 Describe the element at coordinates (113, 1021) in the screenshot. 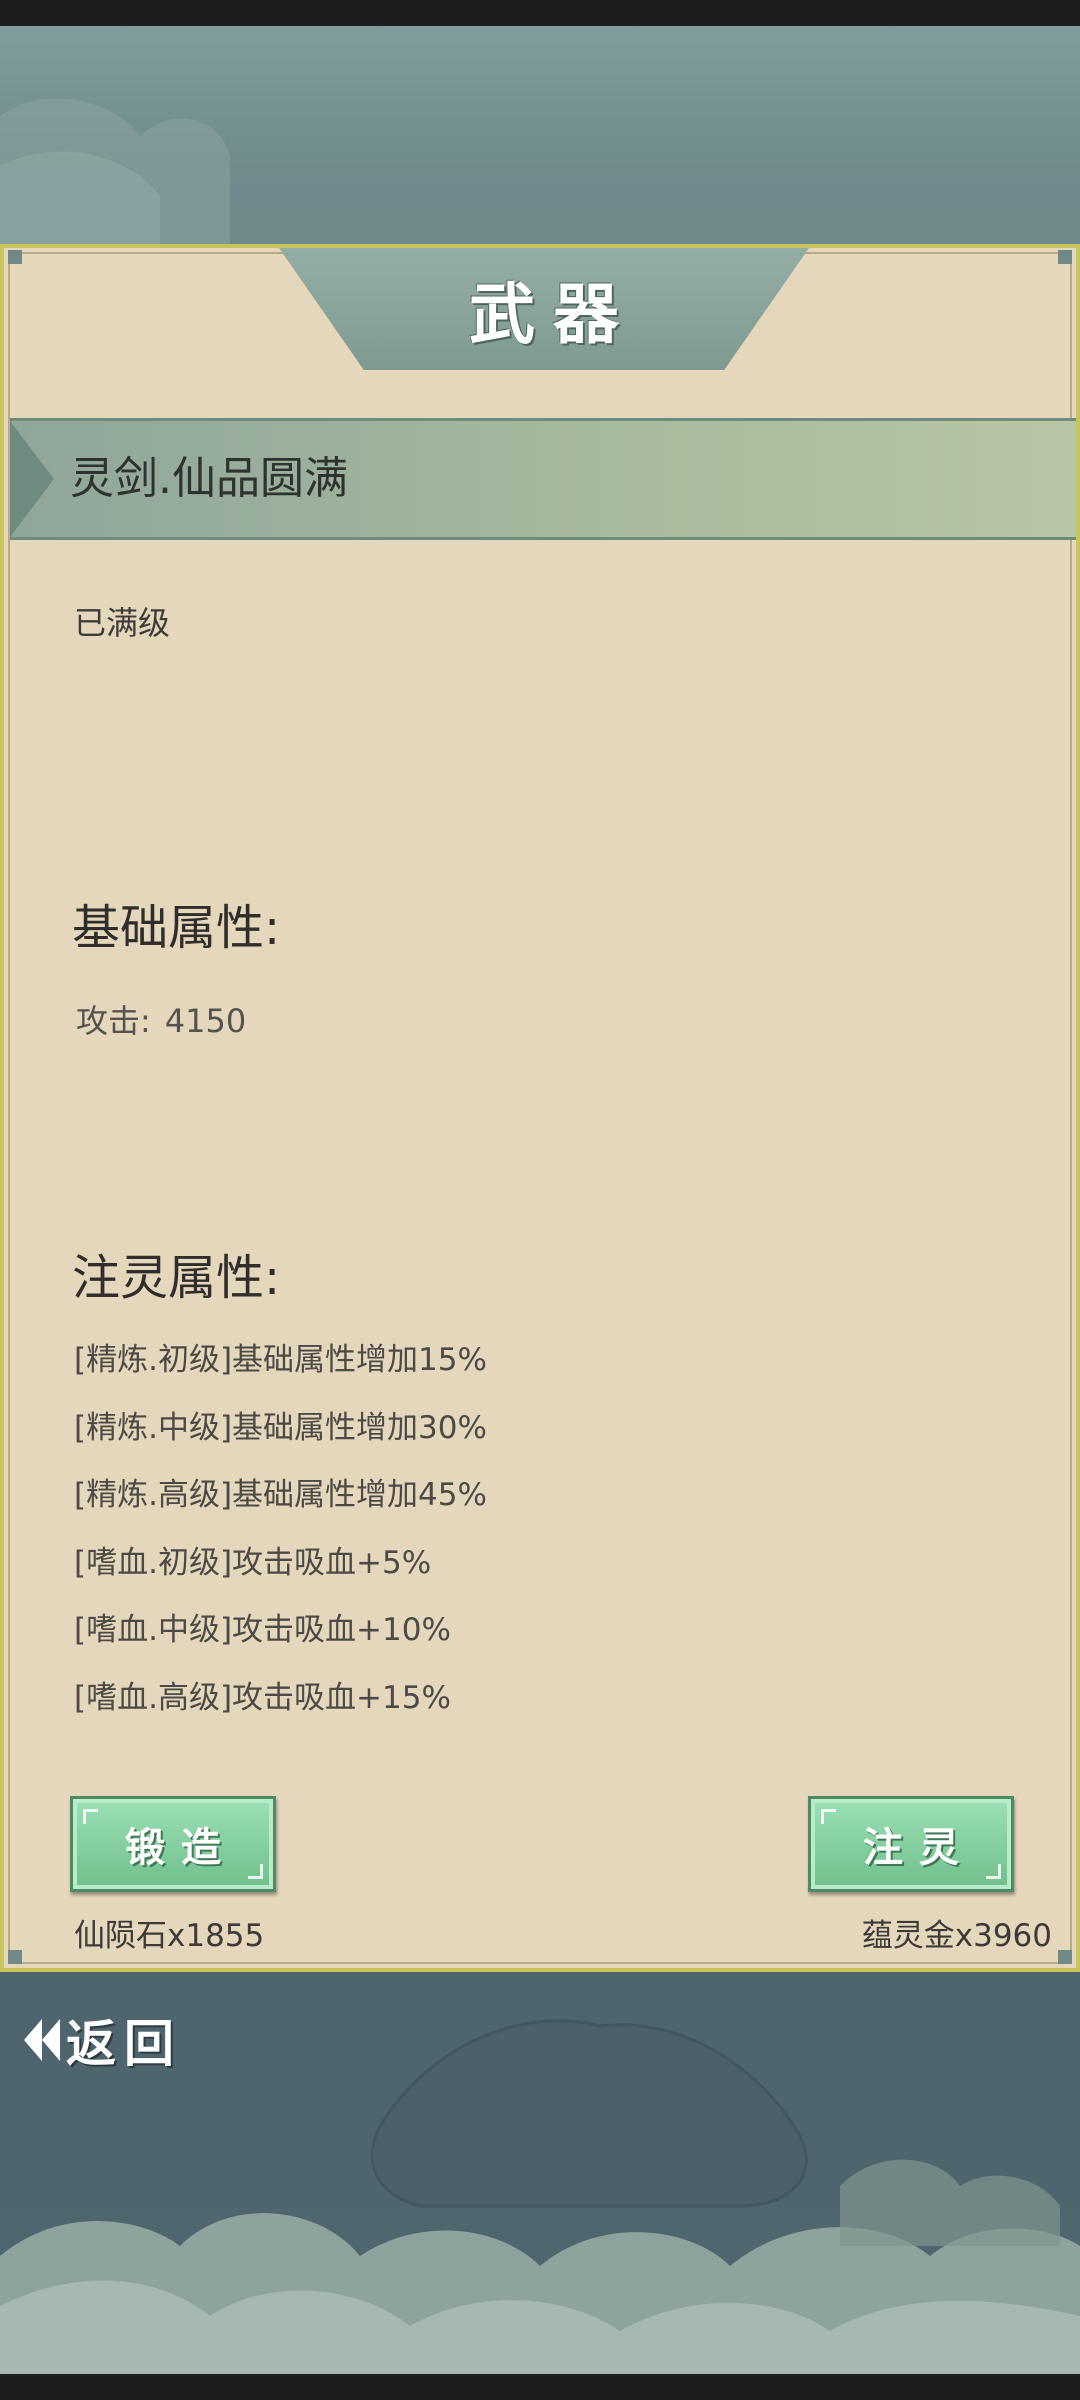

I see `attack-label: 攻击:` at that location.